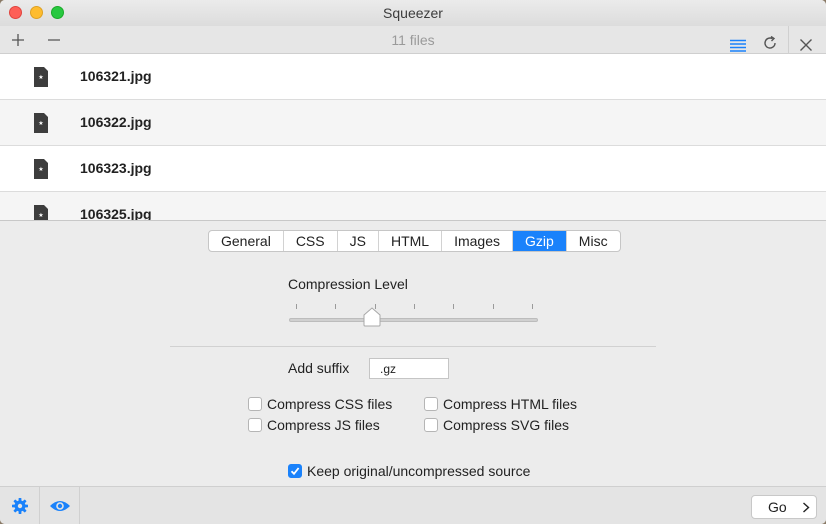 This screenshot has height=524, width=826. Describe the element at coordinates (116, 76) in the screenshot. I see `file-name: 106321.jpg` at that location.